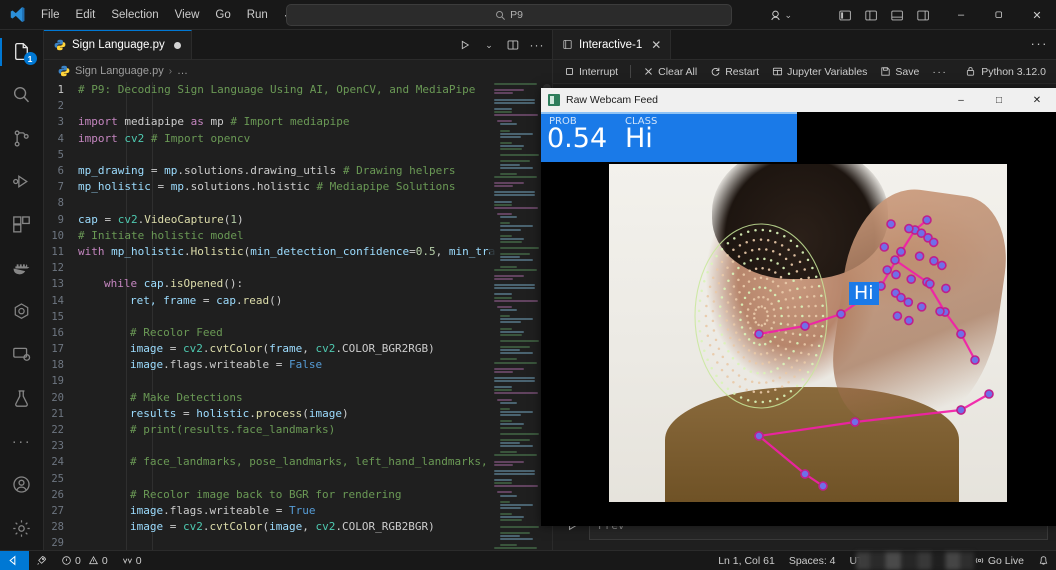 The image size is (1056, 570). I want to click on code-line: 2, so click(298, 106).